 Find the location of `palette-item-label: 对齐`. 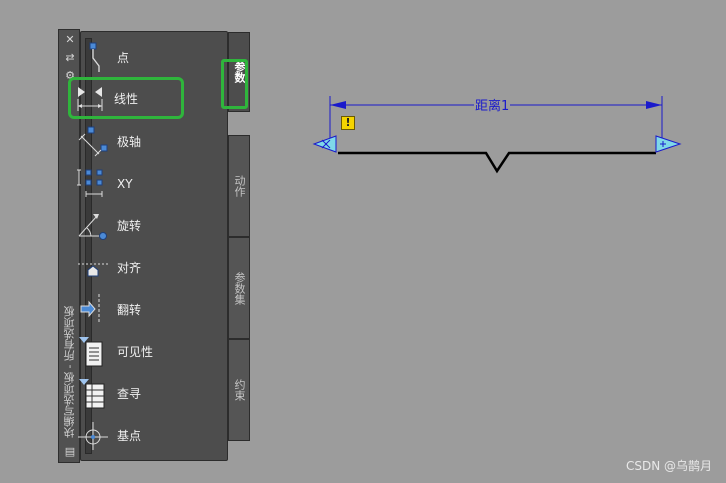

palette-item-label: 对齐 is located at coordinates (129, 267).